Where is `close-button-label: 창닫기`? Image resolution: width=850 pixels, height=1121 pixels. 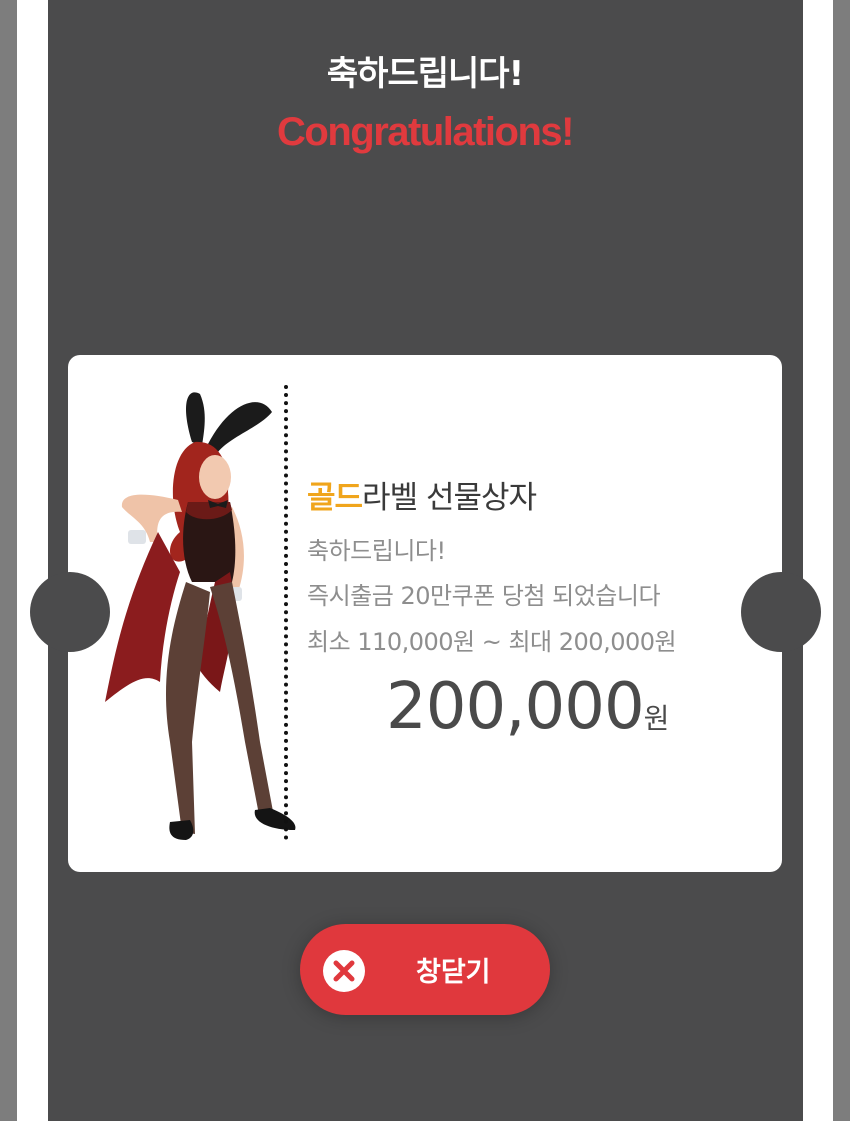 close-button-label: 창닫기 is located at coordinates (453, 972).